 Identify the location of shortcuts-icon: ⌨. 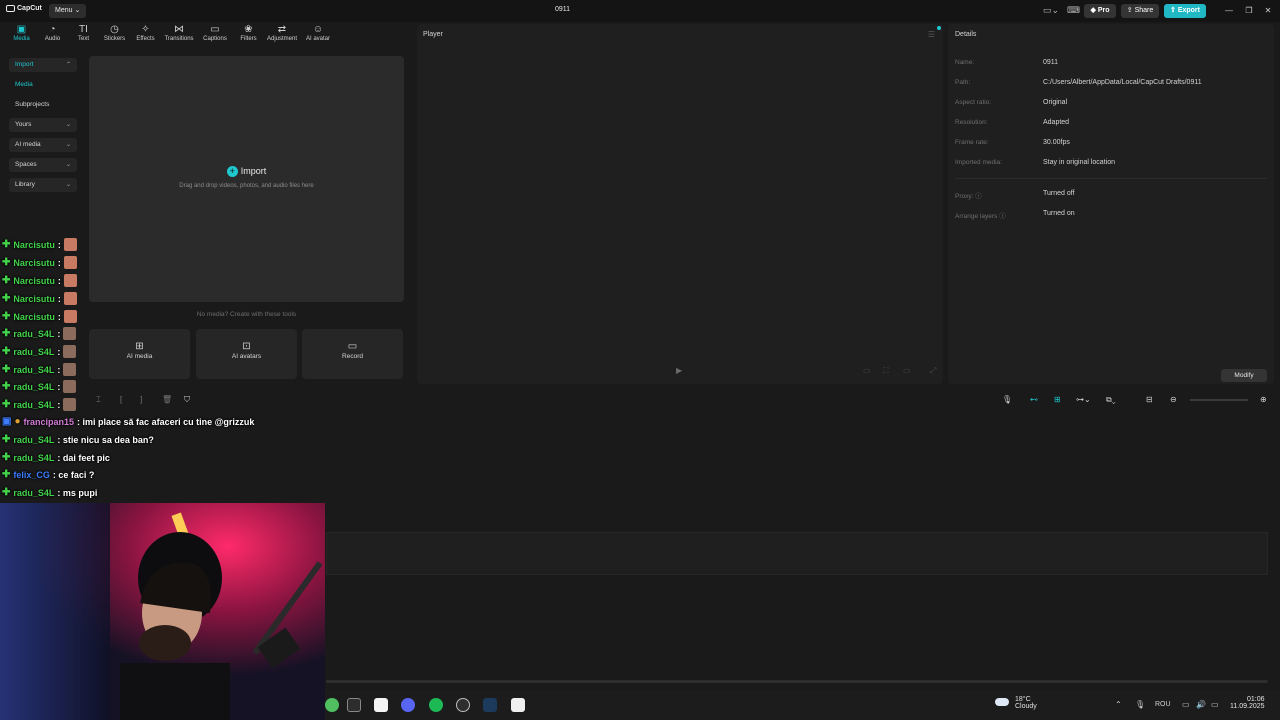
(1073, 10).